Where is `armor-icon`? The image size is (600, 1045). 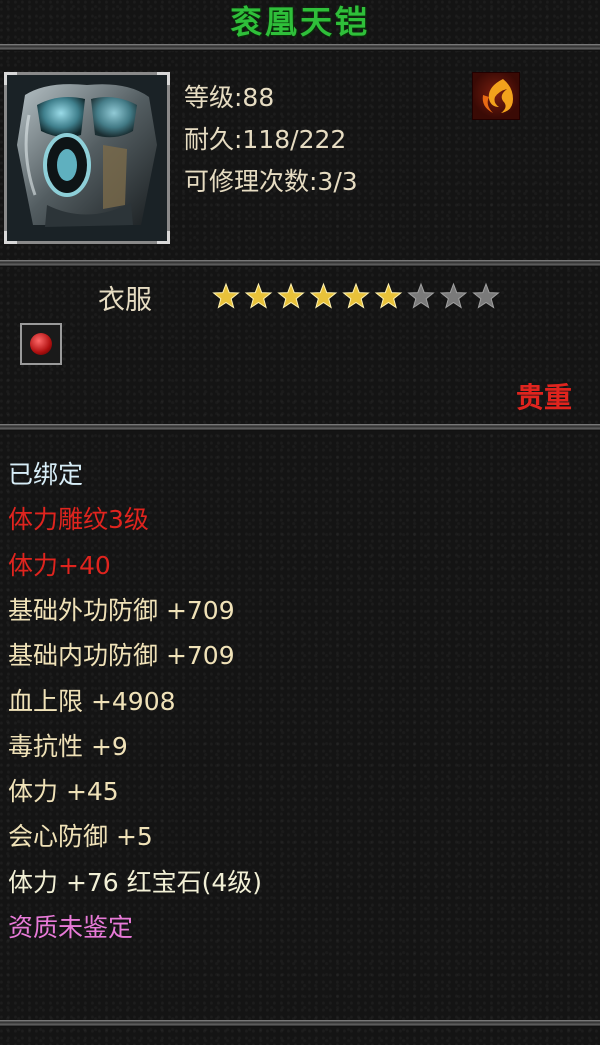
armor-icon is located at coordinates (87, 158).